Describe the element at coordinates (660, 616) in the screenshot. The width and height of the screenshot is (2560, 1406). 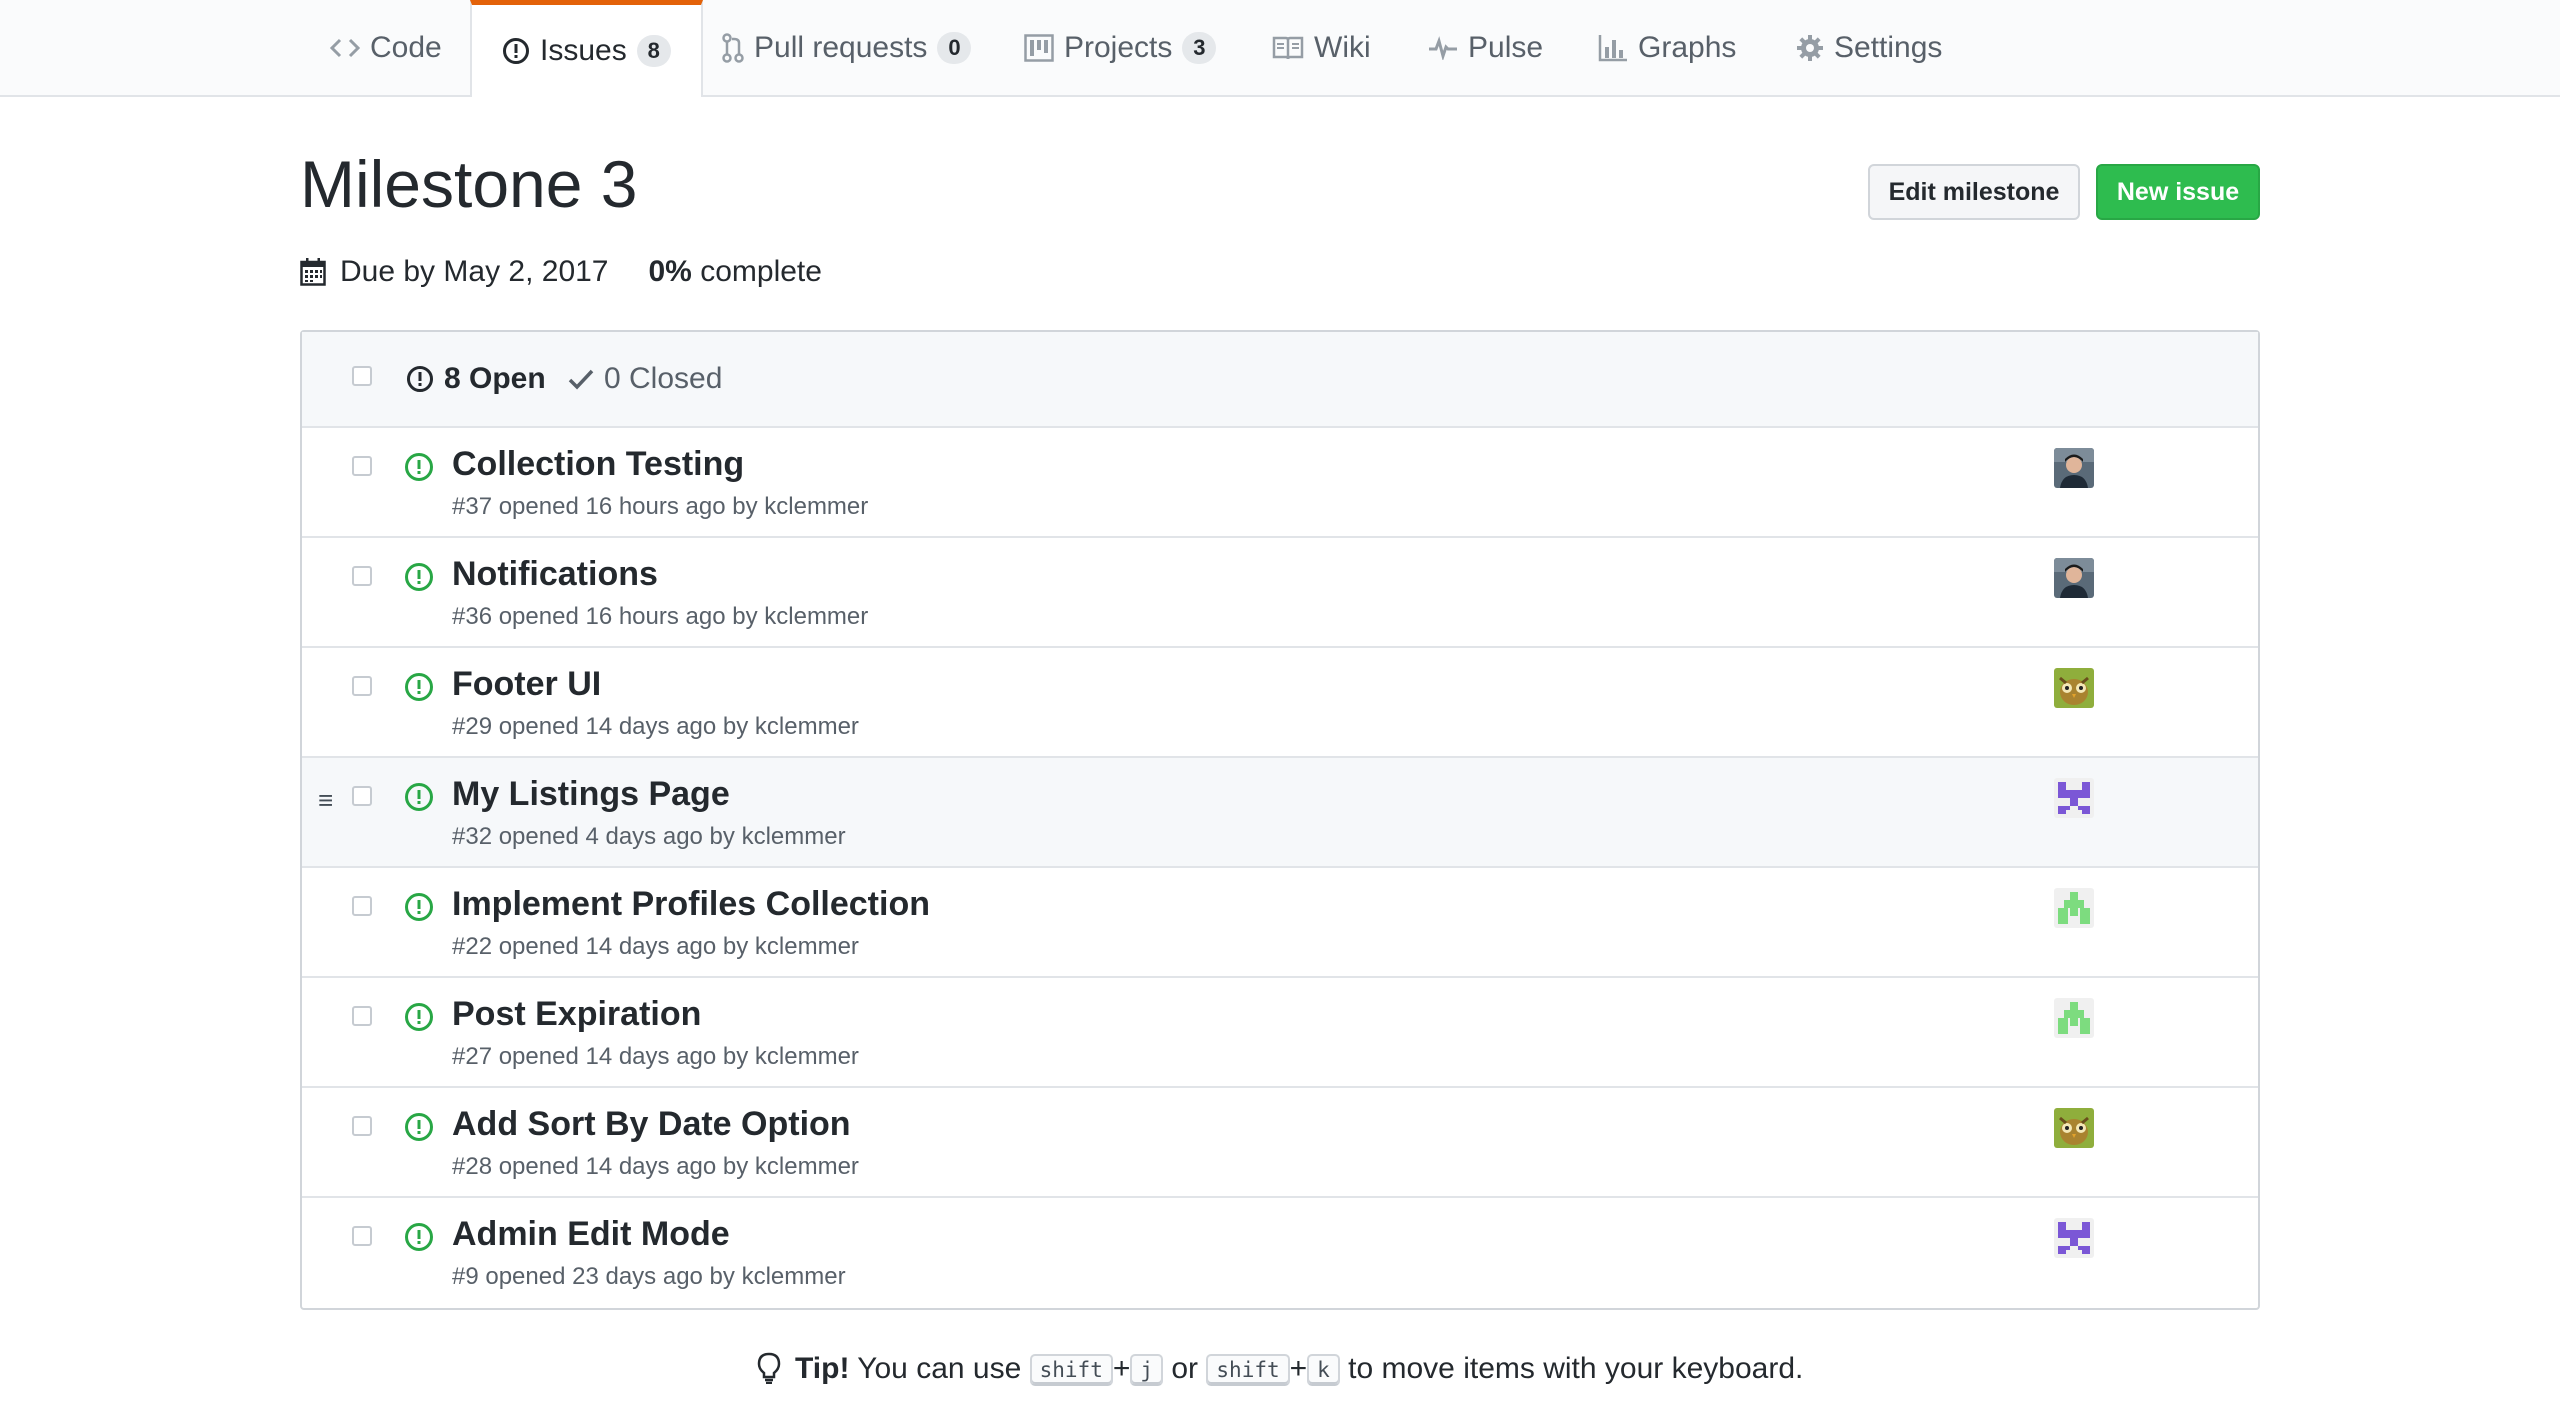
I see `issue-meta: #36 opened 16 hours ago by kclemmer` at that location.